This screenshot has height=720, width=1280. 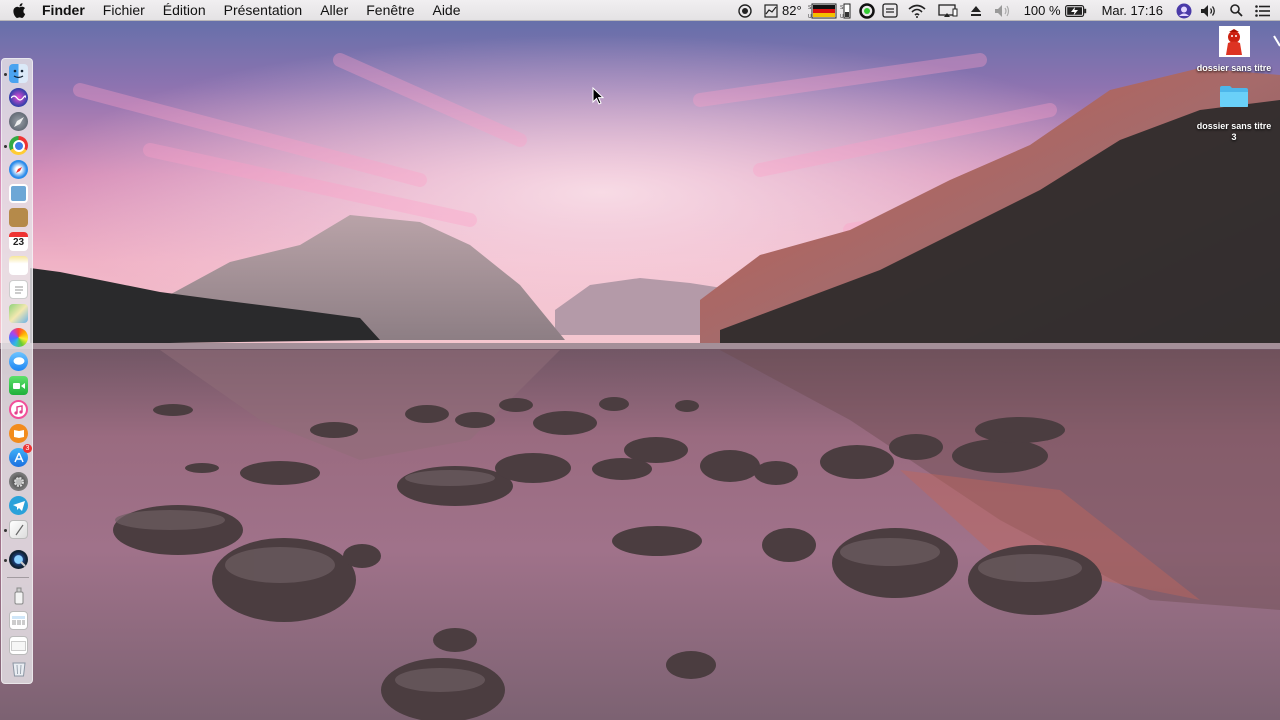 I want to click on temperature-monitor: 82°, so click(x=781, y=10).